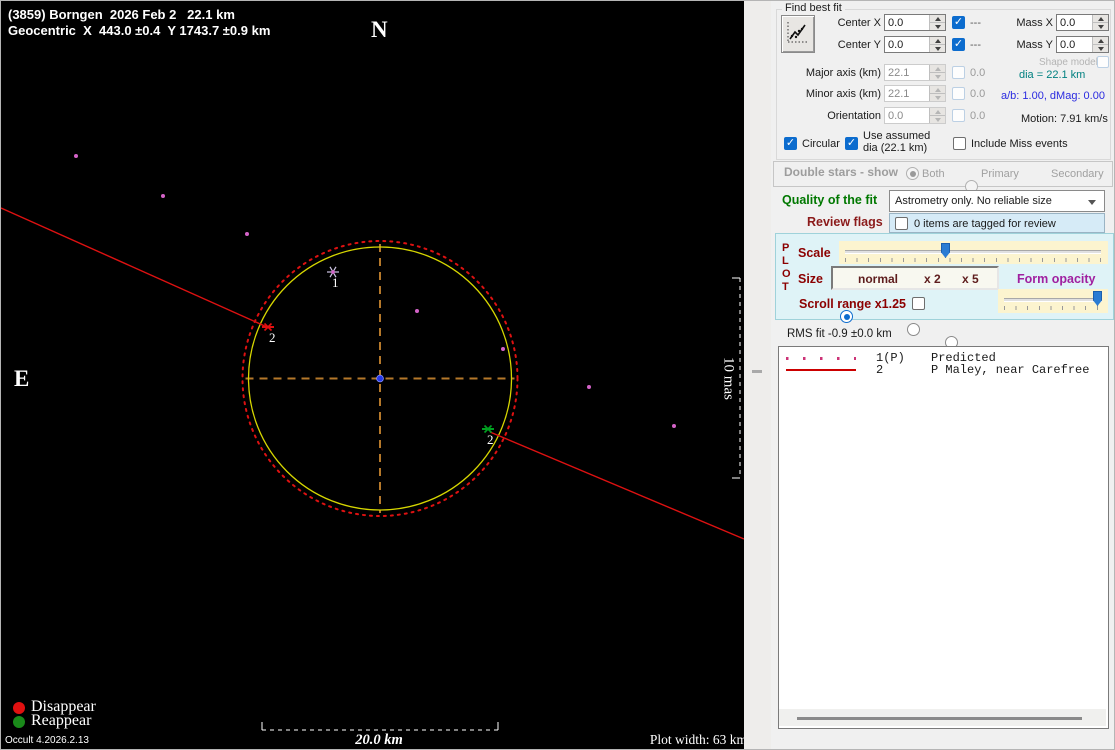 The height and width of the screenshot is (750, 1115). What do you see at coordinates (985, 224) in the screenshot?
I see `review-flags-text: 0 items are tagged for review` at bounding box center [985, 224].